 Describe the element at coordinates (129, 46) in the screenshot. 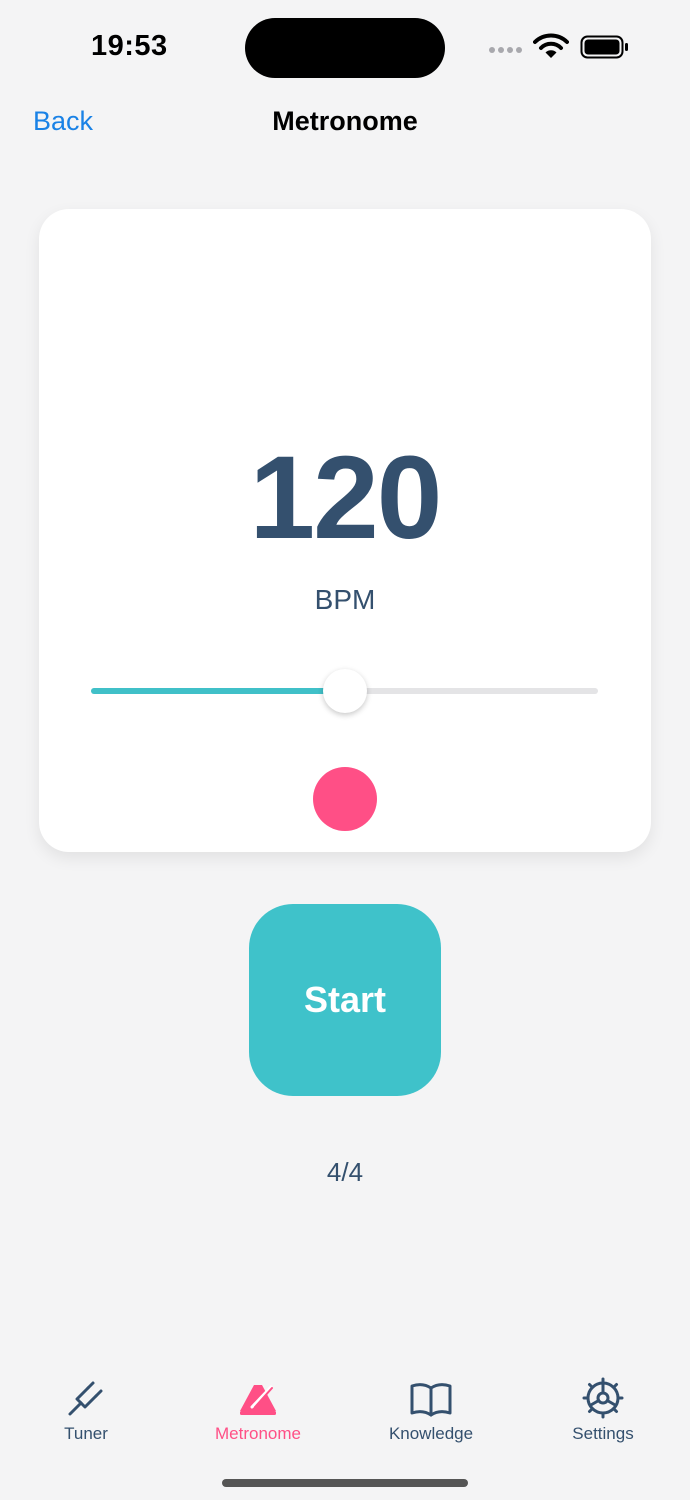

I see `status-time: 19:53` at that location.